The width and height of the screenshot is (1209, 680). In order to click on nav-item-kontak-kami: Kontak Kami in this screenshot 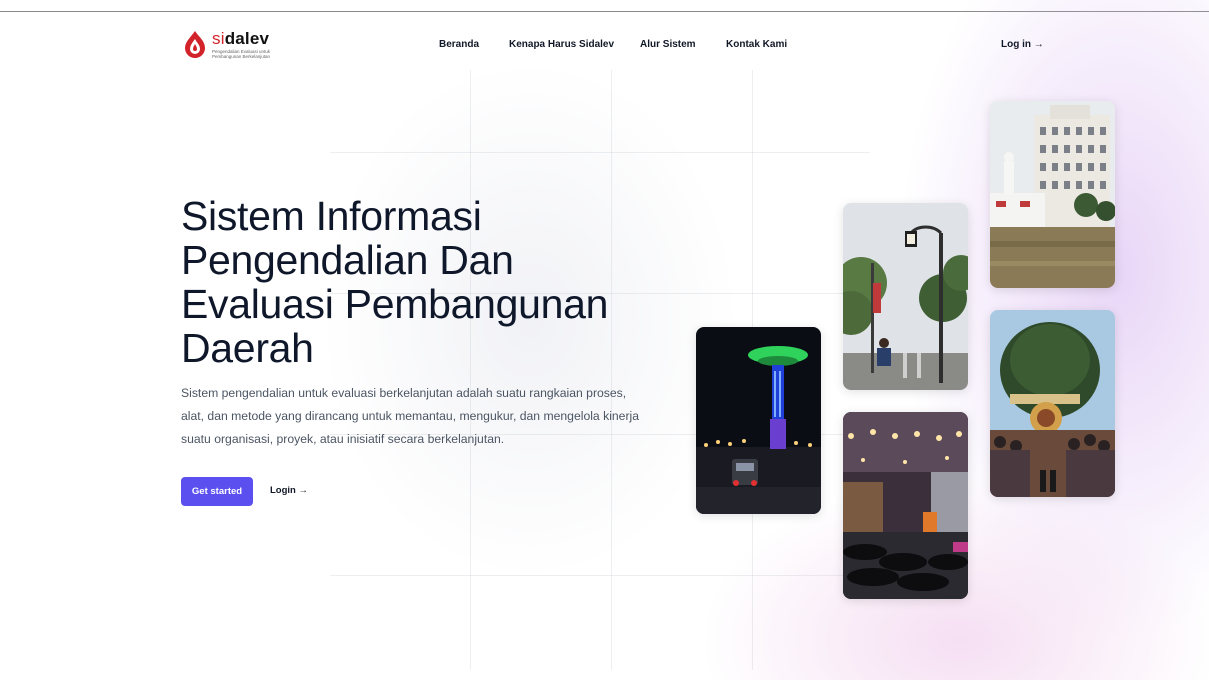, I will do `click(756, 44)`.